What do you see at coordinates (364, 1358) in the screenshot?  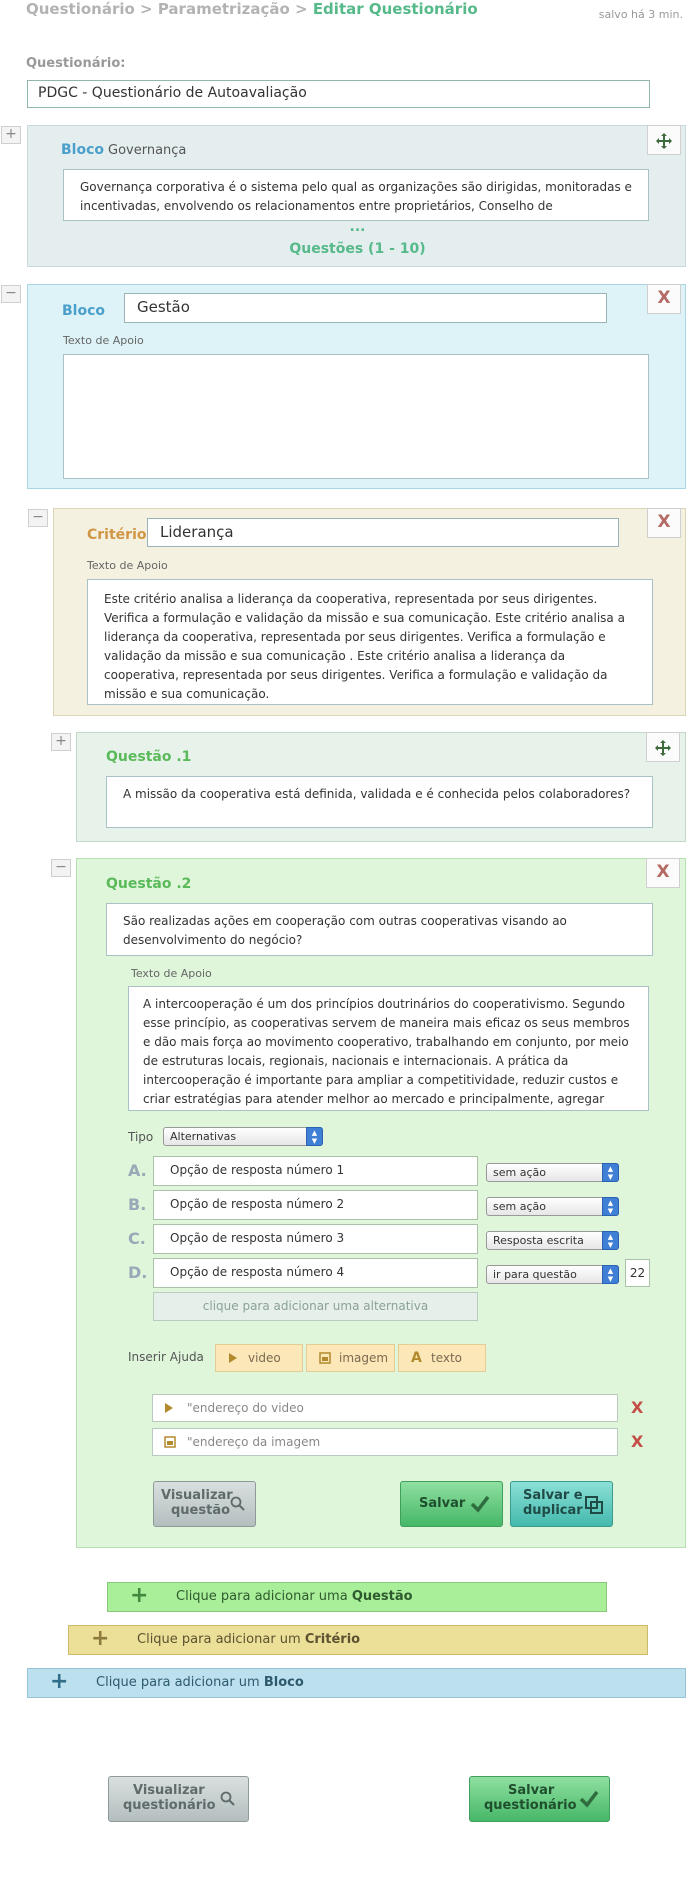 I see `help-image-label: imagem` at bounding box center [364, 1358].